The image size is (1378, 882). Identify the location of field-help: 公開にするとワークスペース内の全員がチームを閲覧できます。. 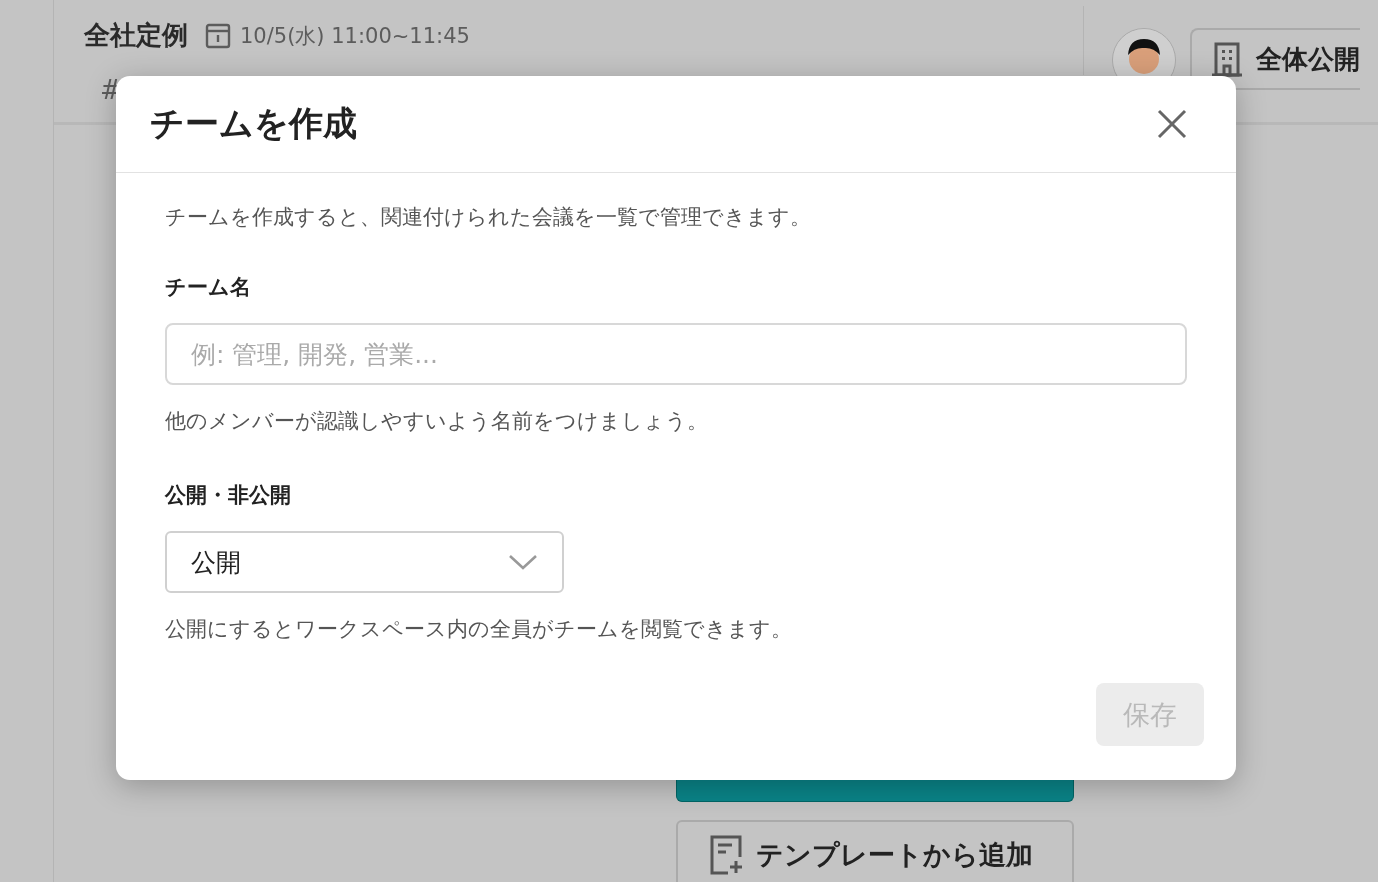
(479, 629).